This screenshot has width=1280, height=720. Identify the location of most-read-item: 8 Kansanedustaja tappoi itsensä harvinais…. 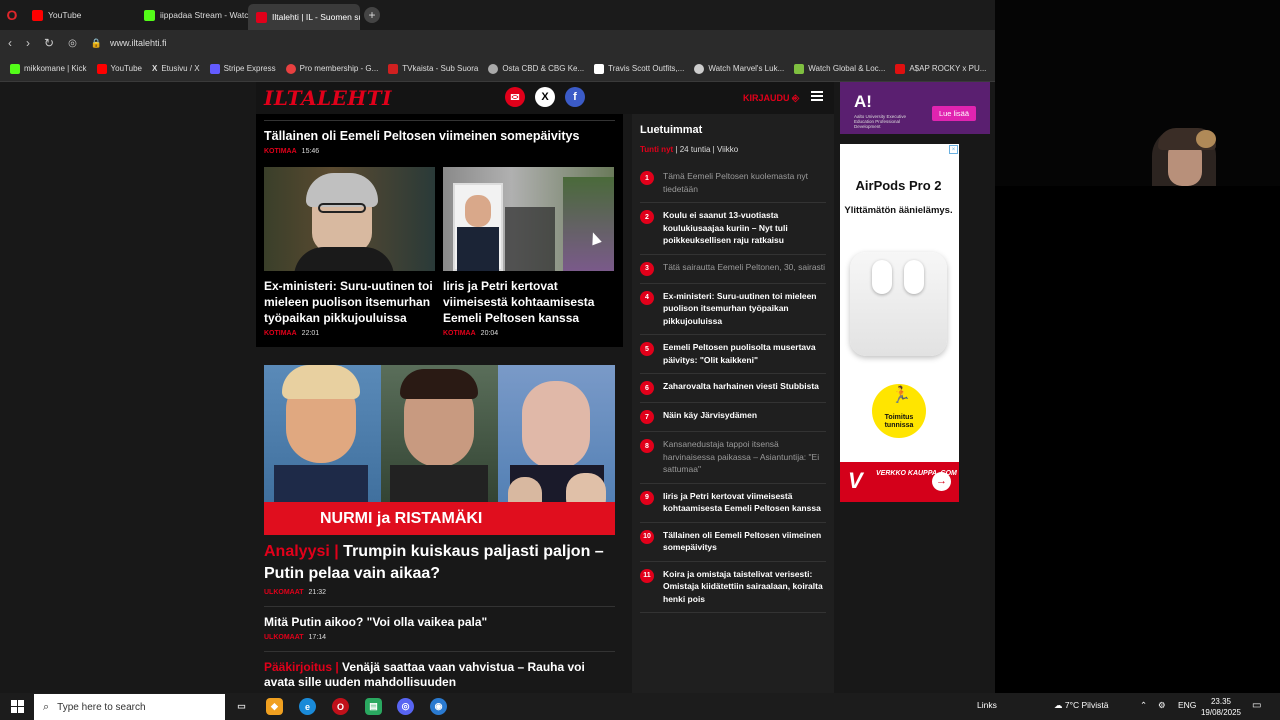
(733, 458).